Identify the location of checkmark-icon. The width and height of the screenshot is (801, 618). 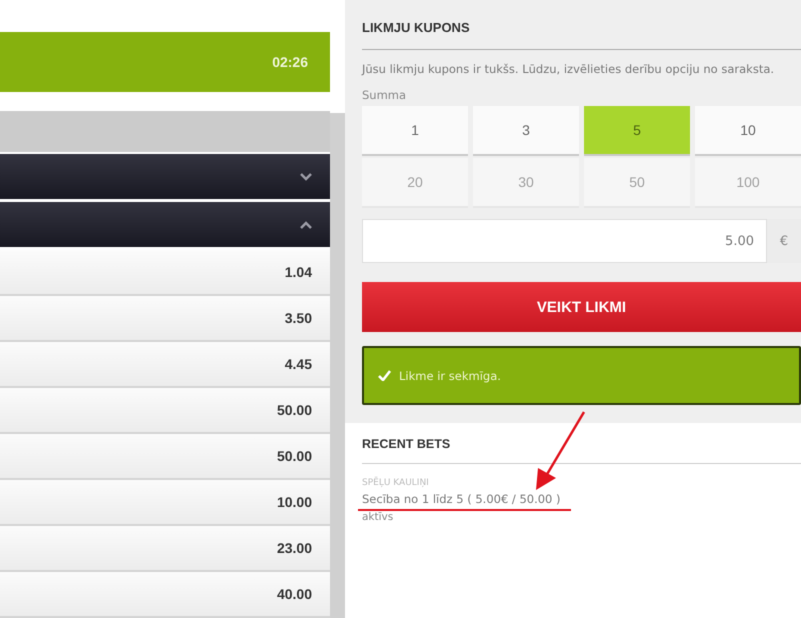
(384, 375).